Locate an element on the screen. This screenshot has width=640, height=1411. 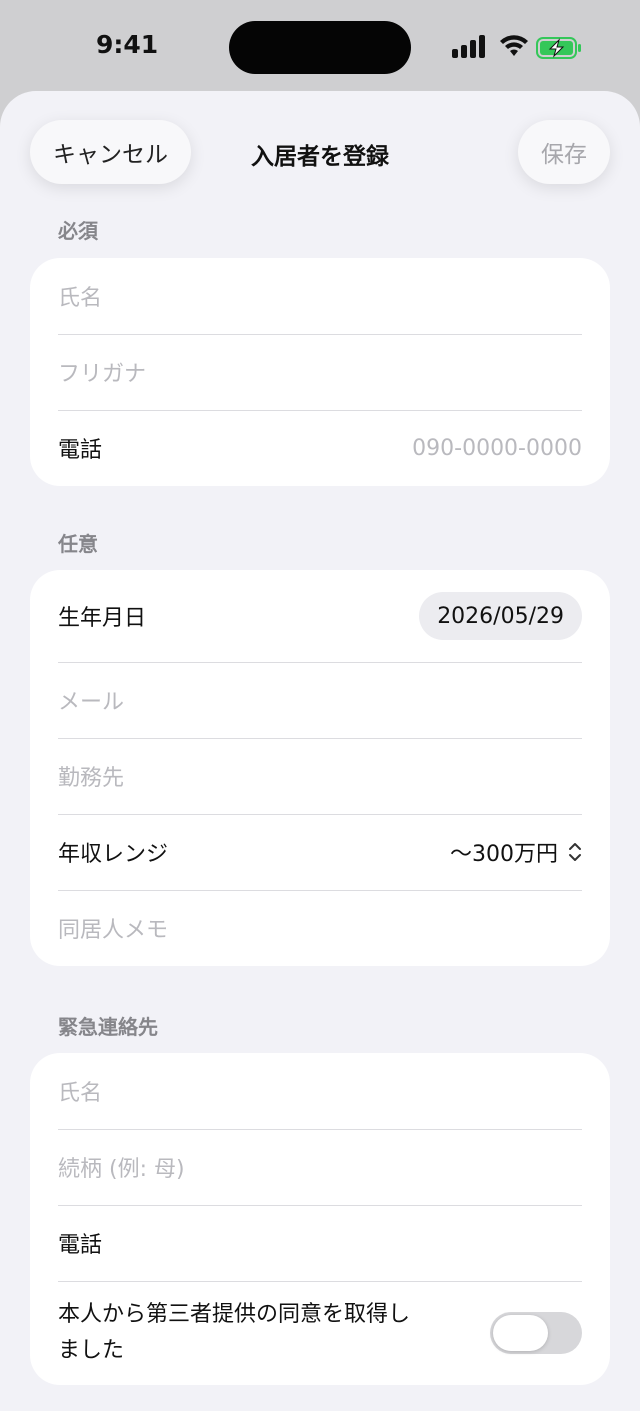
status-time: 9:41 is located at coordinates (127, 44).